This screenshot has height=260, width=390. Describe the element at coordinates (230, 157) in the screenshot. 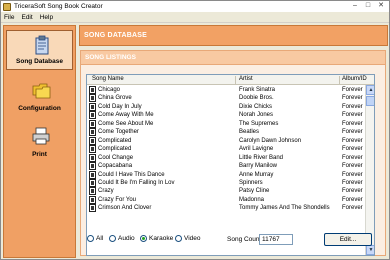

I see `table-row: Cool Change Little River Band Forever Hi` at that location.